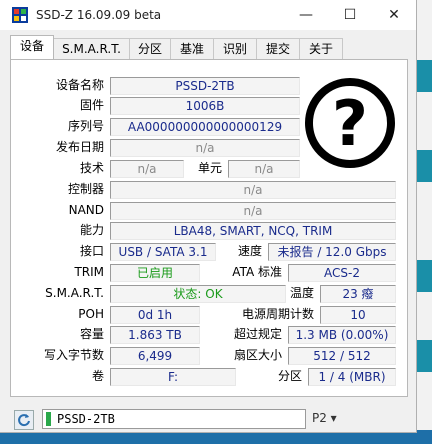 The width and height of the screenshot is (432, 444). What do you see at coordinates (163, 252) in the screenshot?
I see `interface-value: USB / SATA 3.1` at bounding box center [163, 252].